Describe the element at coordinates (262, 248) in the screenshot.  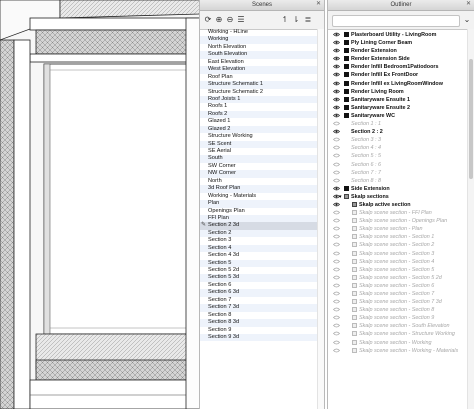
I see `scene-item: Section 4` at that location.